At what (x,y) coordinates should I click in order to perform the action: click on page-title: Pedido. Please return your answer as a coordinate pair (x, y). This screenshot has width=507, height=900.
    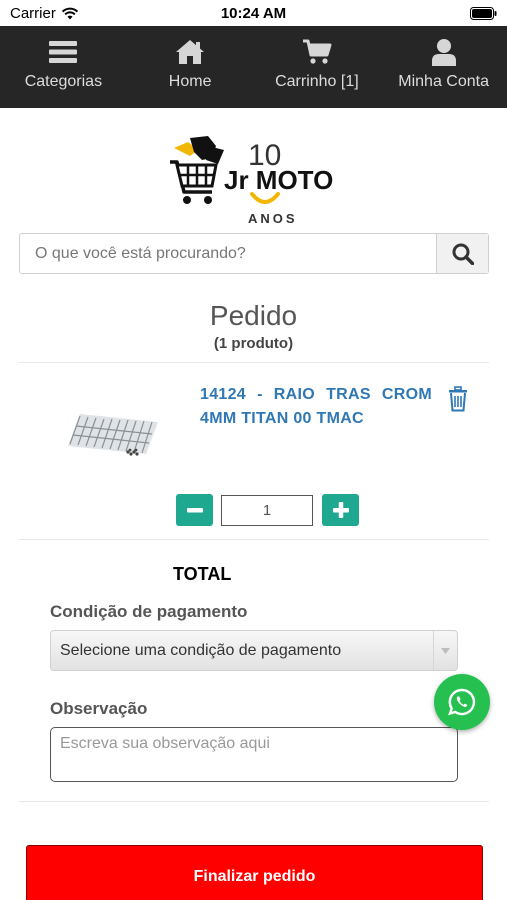
    Looking at the image, I should click on (253, 315).